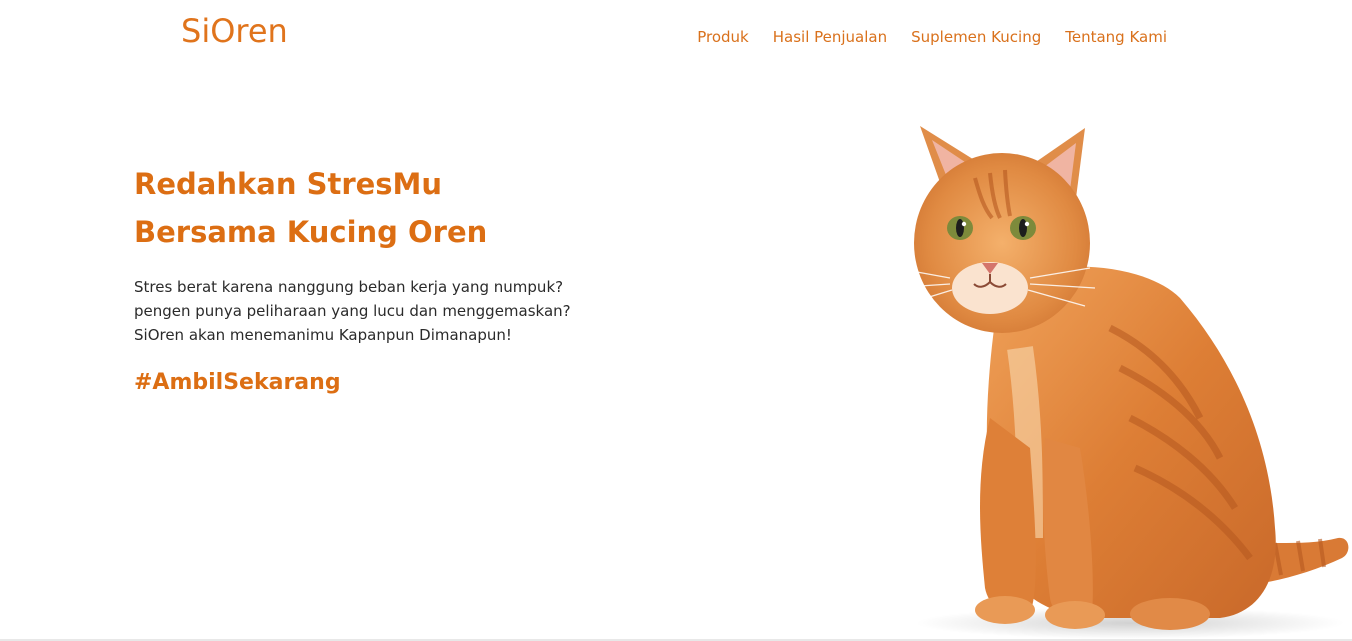 Image resolution: width=1352 pixels, height=641 pixels. I want to click on nav-hasil-penjualan: Hasil Penjualan, so click(830, 37).